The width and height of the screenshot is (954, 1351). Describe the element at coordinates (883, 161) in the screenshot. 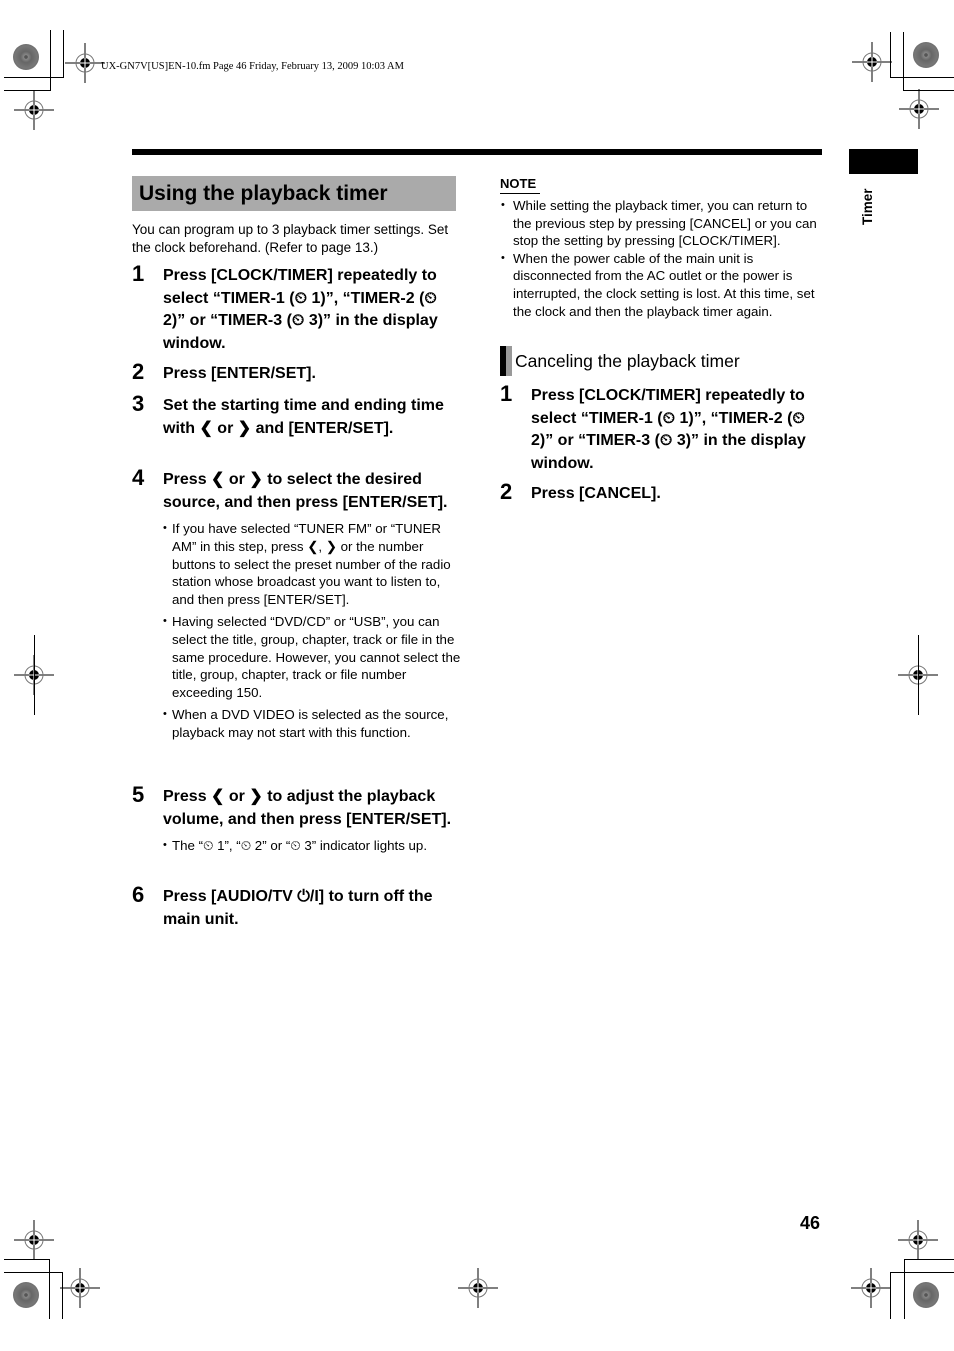

I see `side-tab-bar` at that location.